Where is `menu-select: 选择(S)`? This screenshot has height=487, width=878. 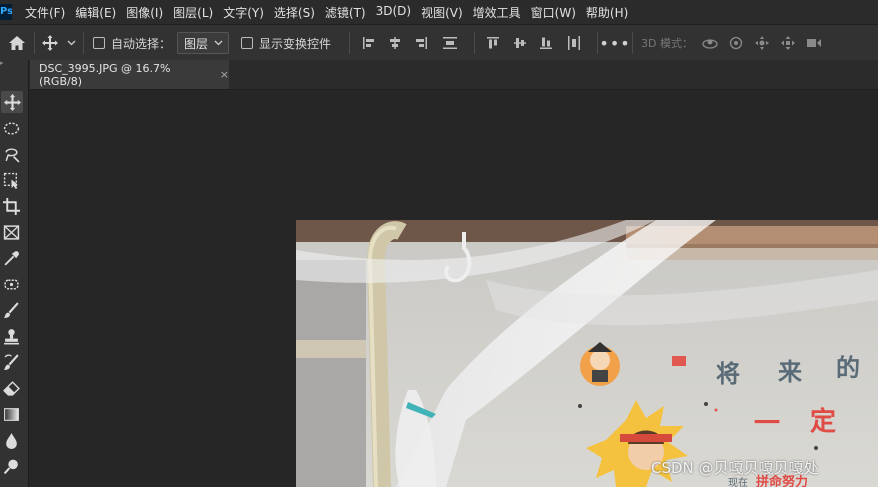
menu-select: 选择(S) is located at coordinates (294, 12).